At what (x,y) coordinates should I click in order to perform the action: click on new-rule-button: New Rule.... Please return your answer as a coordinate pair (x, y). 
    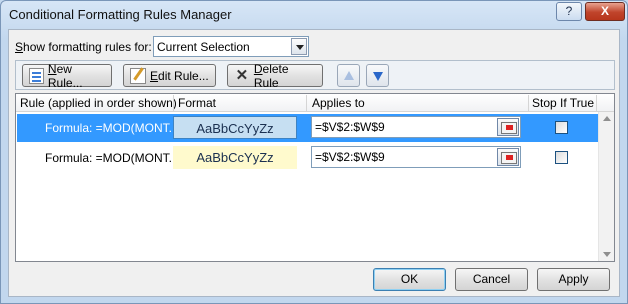
    Looking at the image, I should click on (67, 76).